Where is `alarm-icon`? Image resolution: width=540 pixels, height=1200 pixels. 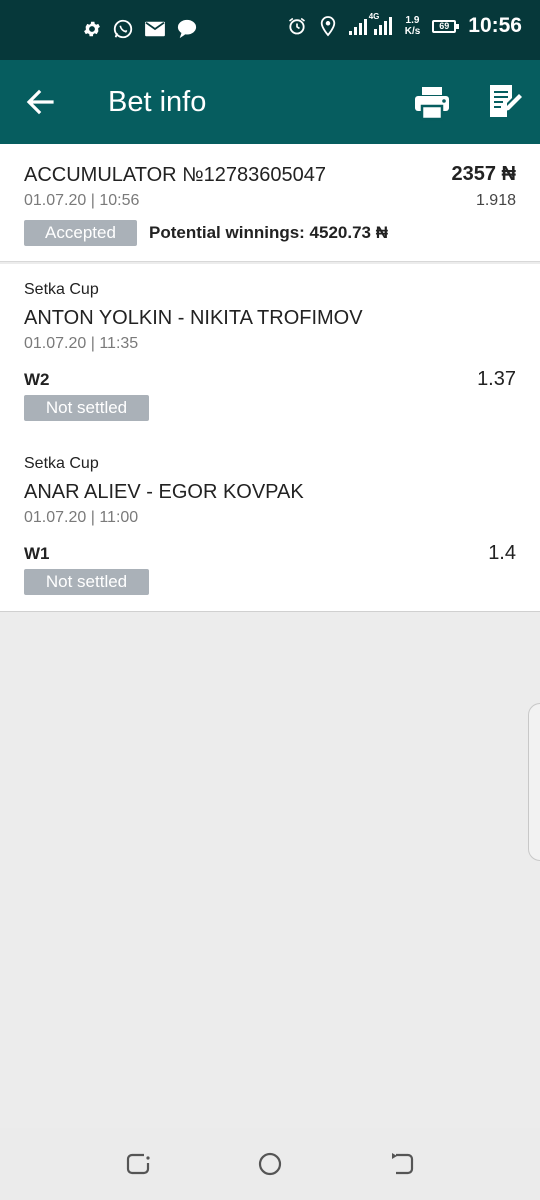
alarm-icon is located at coordinates (296, 26).